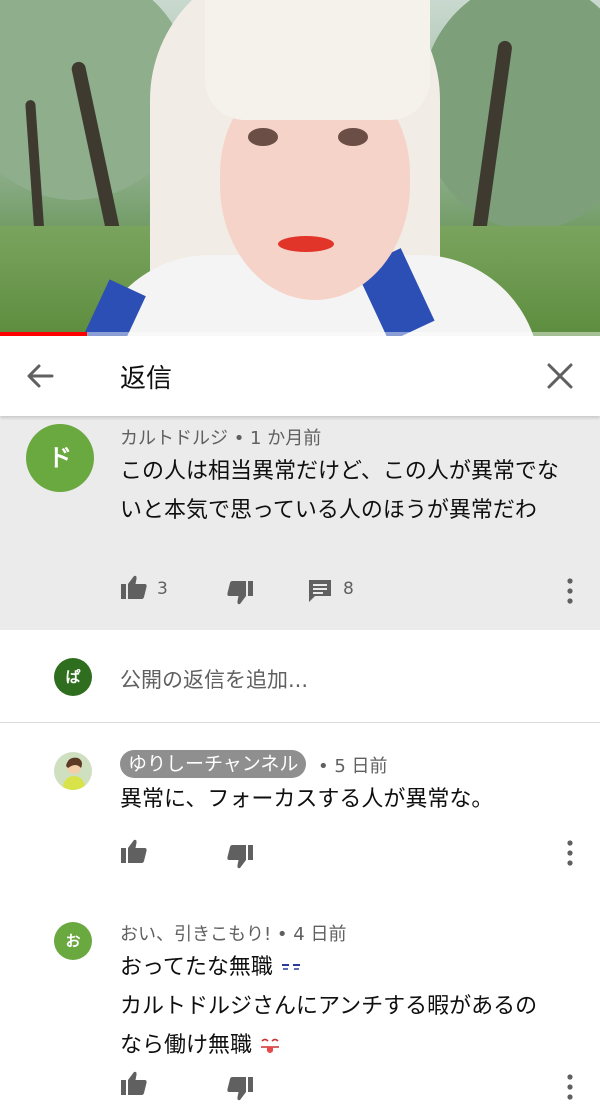 The height and width of the screenshot is (1116, 600). What do you see at coordinates (146, 379) in the screenshot?
I see `page-title: 返信` at bounding box center [146, 379].